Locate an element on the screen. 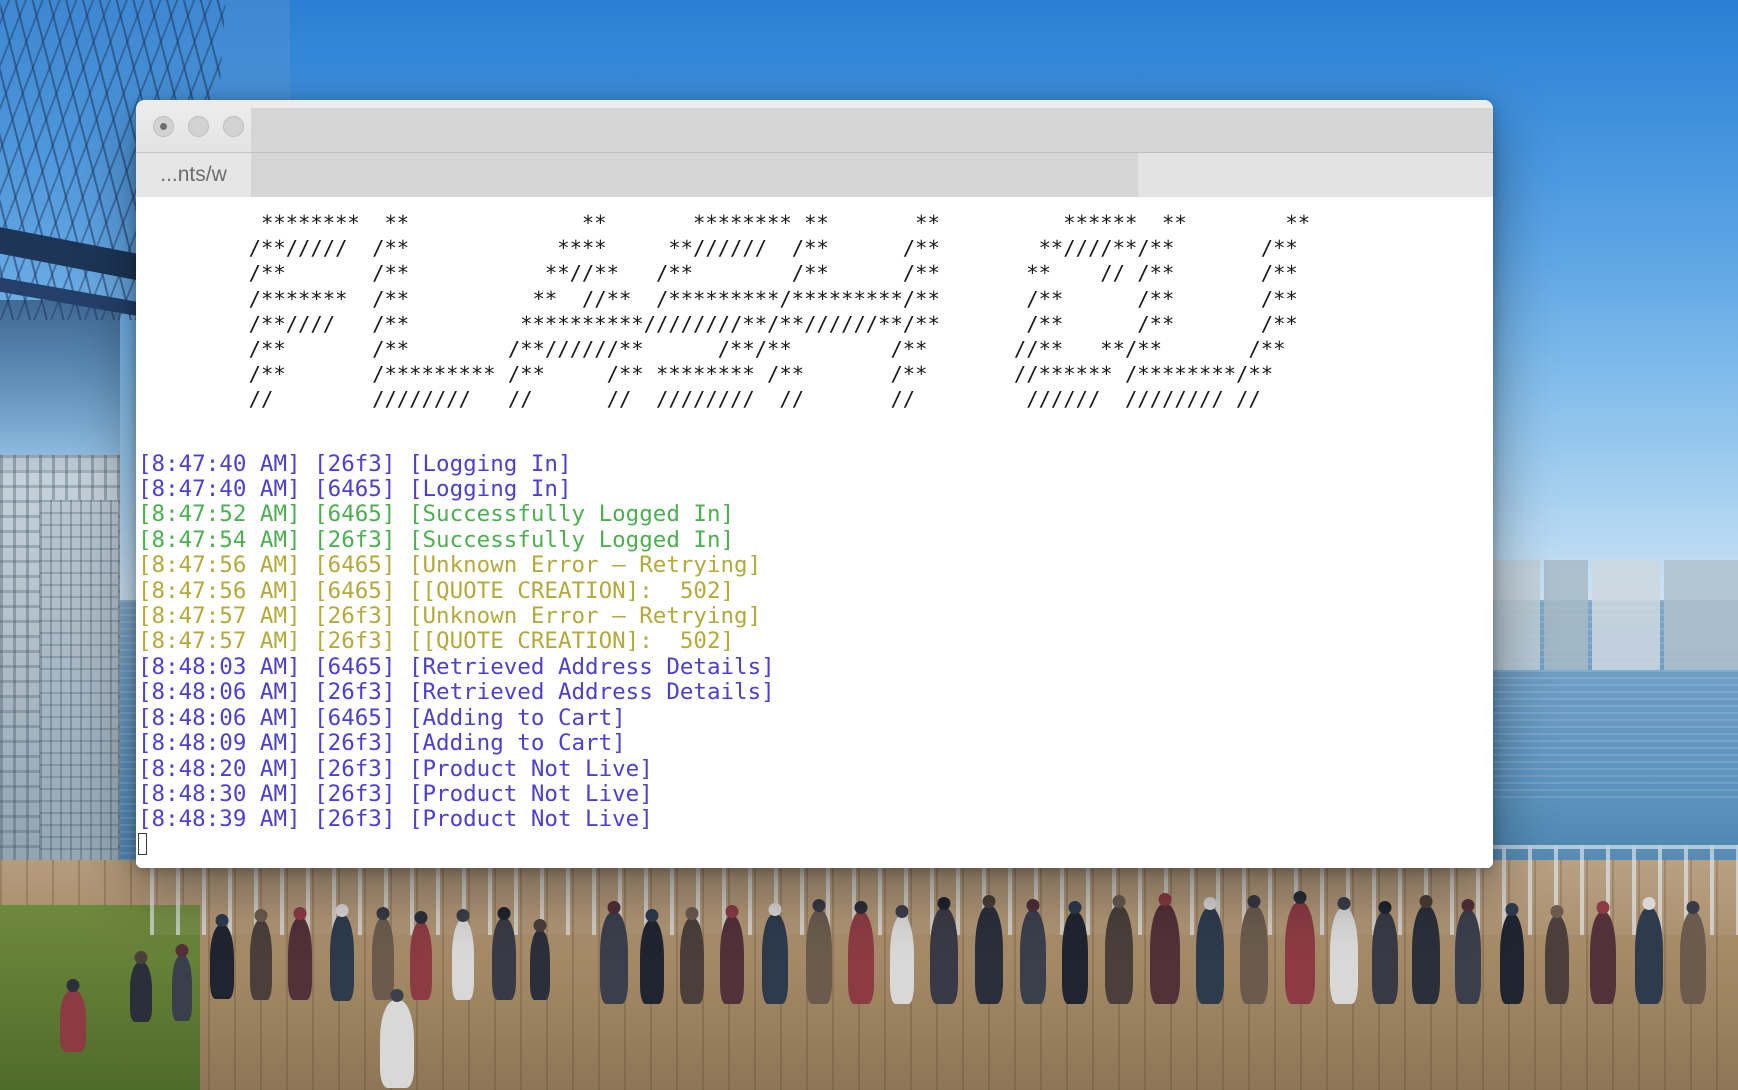  block-cursor-icon is located at coordinates (142, 843).